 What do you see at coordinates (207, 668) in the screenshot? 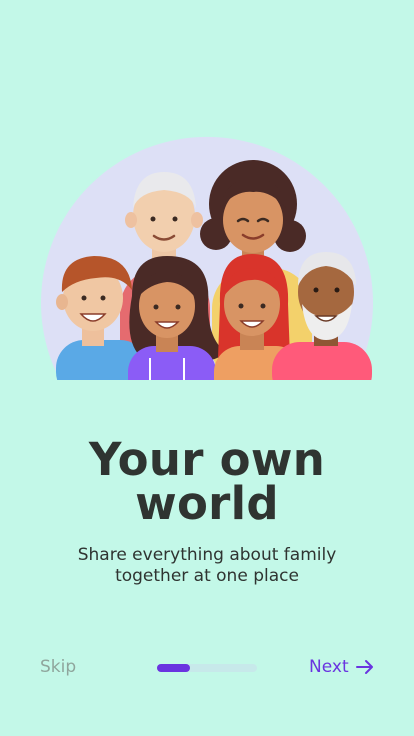
I see `onboarding-progress-bar` at bounding box center [207, 668].